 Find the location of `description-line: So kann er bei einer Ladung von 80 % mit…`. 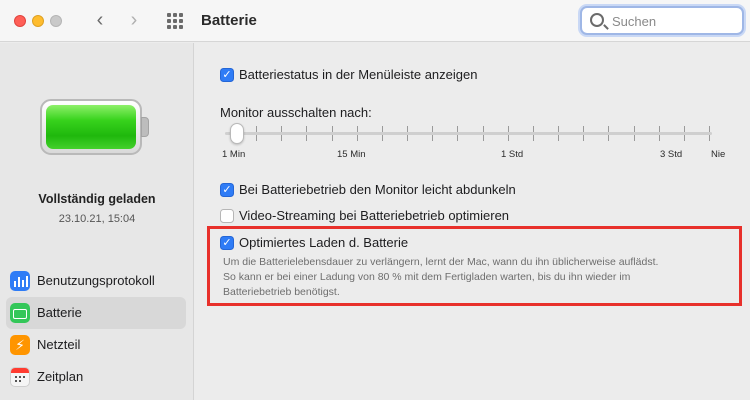

description-line: So kann er bei einer Ladung von 80 % mit… is located at coordinates (427, 277).